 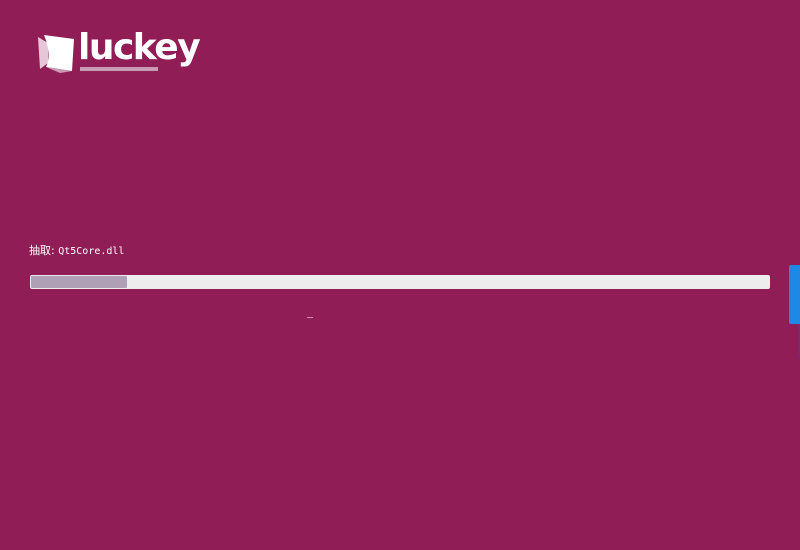 What do you see at coordinates (42, 250) in the screenshot?
I see `status-label: 抽取:` at bounding box center [42, 250].